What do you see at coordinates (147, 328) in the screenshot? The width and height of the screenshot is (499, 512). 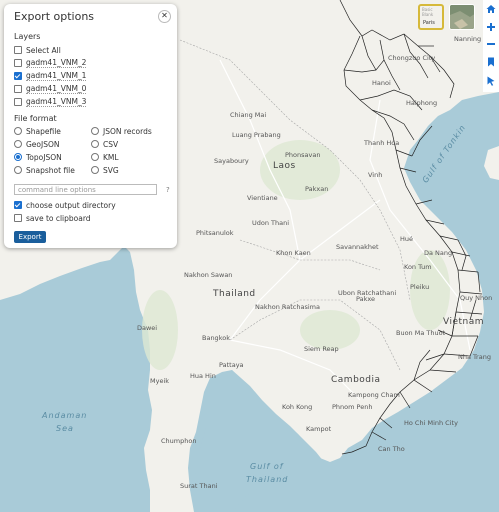 I see `label-city: Dawei` at bounding box center [147, 328].